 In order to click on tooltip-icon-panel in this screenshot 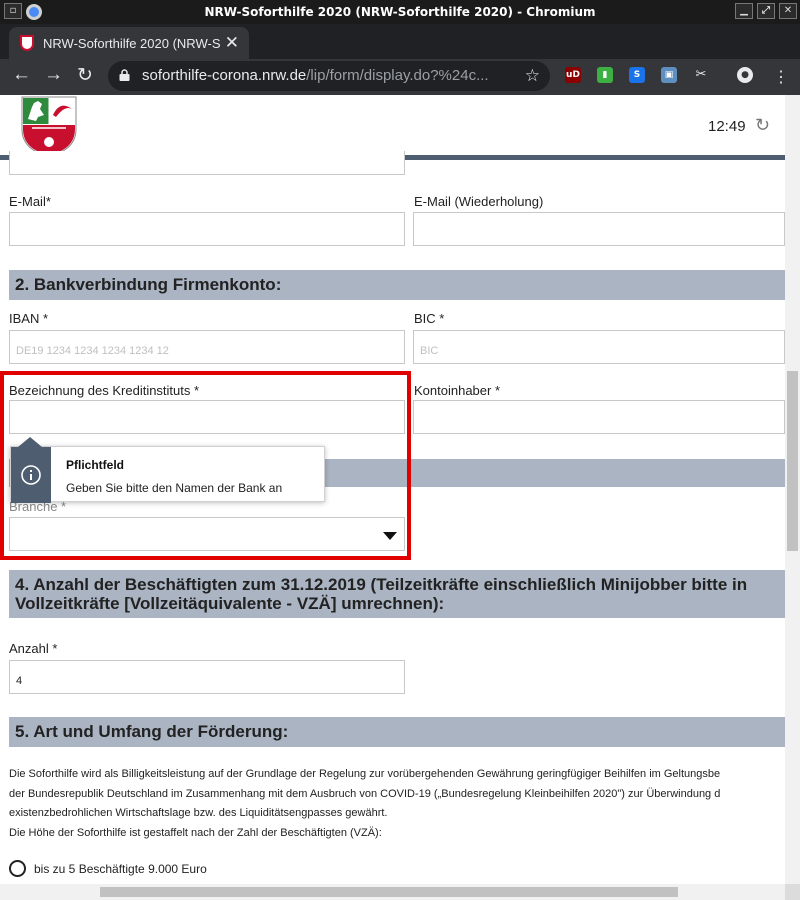, I will do `click(31, 475)`.